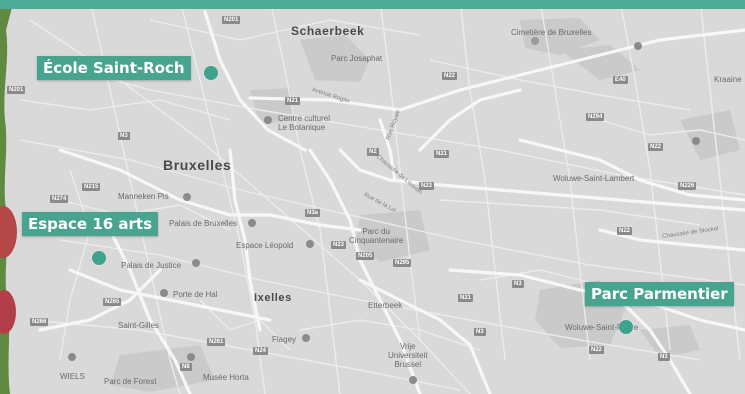  What do you see at coordinates (372, 4) in the screenshot?
I see `top-accent-bar` at bounding box center [372, 4].